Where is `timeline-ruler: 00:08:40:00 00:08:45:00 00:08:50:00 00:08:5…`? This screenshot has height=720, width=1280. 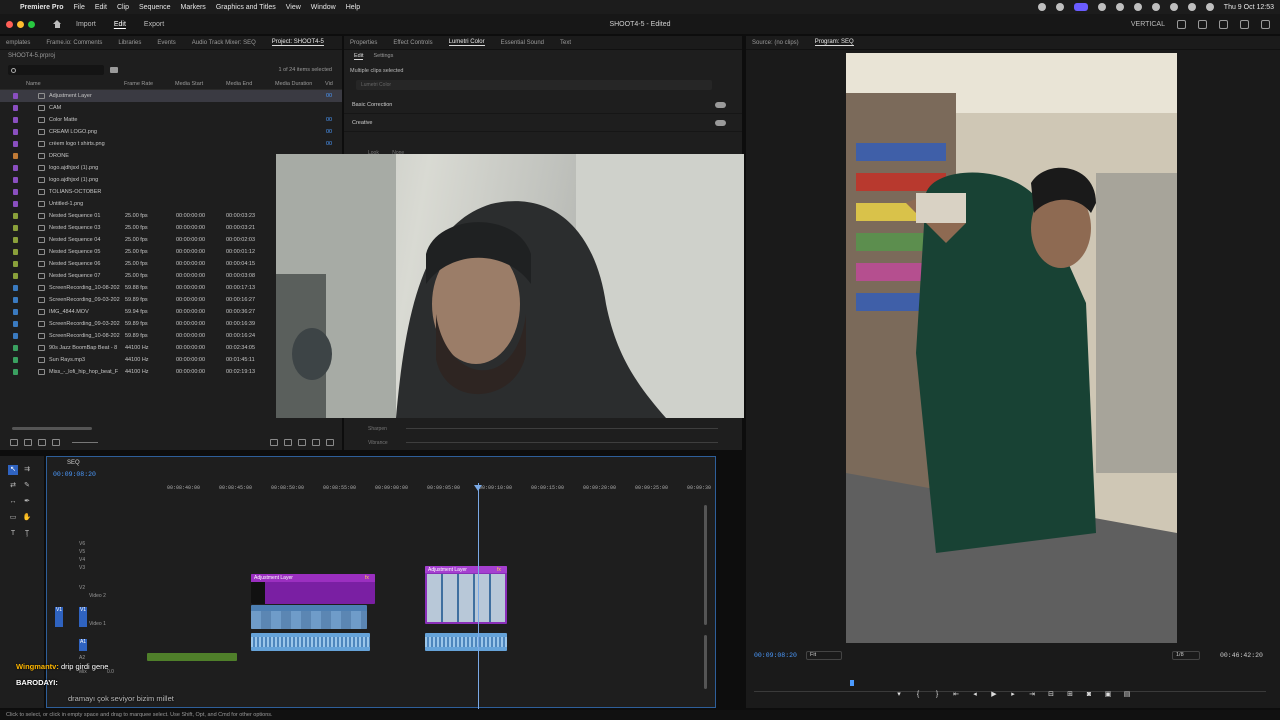
timeline-ruler: 00:08:40:00 00:08:45:00 00:08:50:00 00:08:5… is located at coordinates (429, 490).